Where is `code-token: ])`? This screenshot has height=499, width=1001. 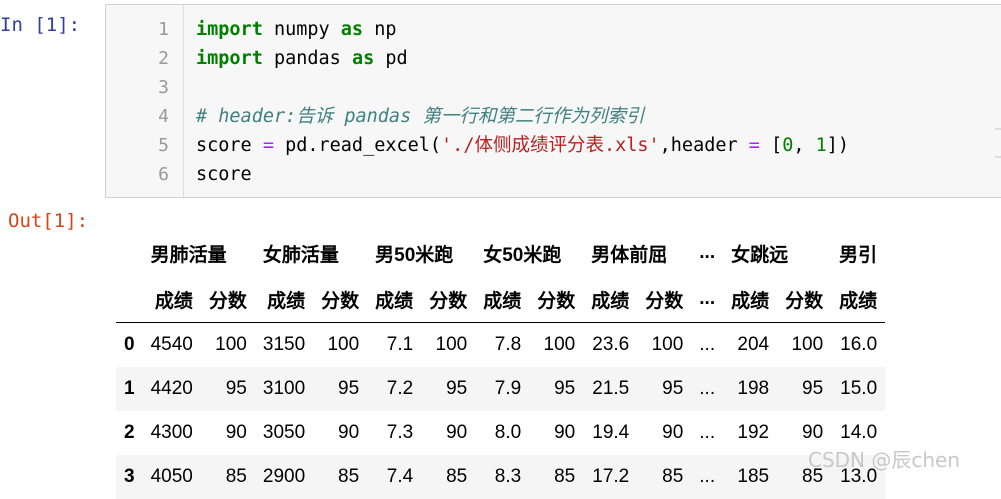 code-token: ]) is located at coordinates (838, 145).